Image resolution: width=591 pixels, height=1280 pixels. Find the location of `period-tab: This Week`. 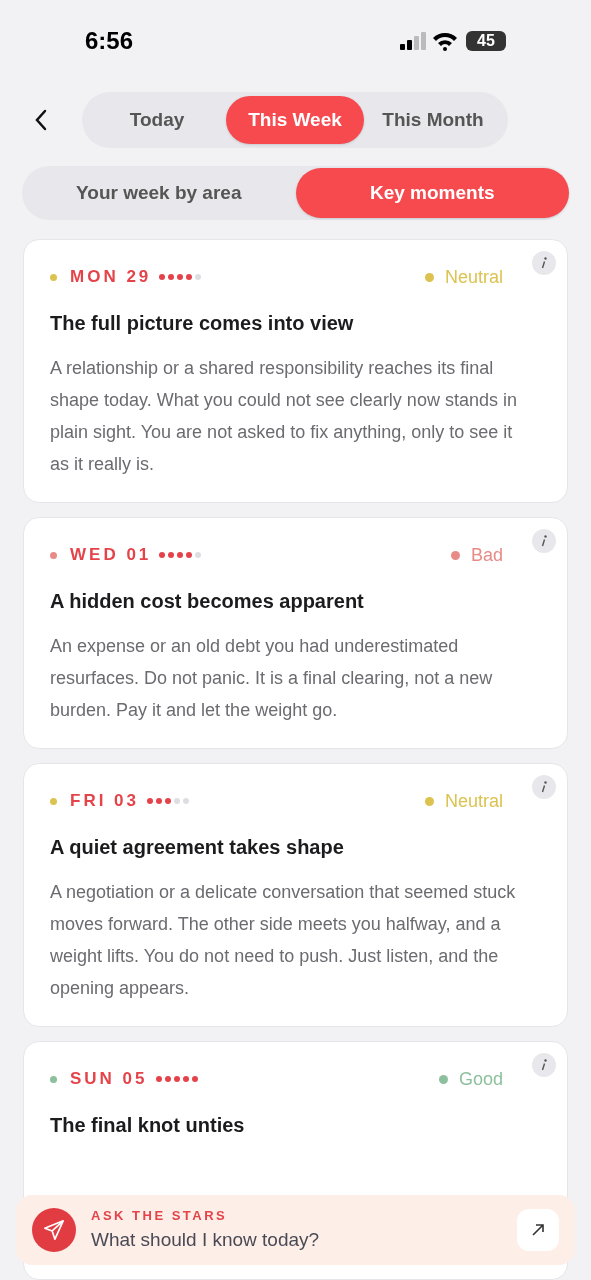

period-tab: This Week is located at coordinates (295, 120).